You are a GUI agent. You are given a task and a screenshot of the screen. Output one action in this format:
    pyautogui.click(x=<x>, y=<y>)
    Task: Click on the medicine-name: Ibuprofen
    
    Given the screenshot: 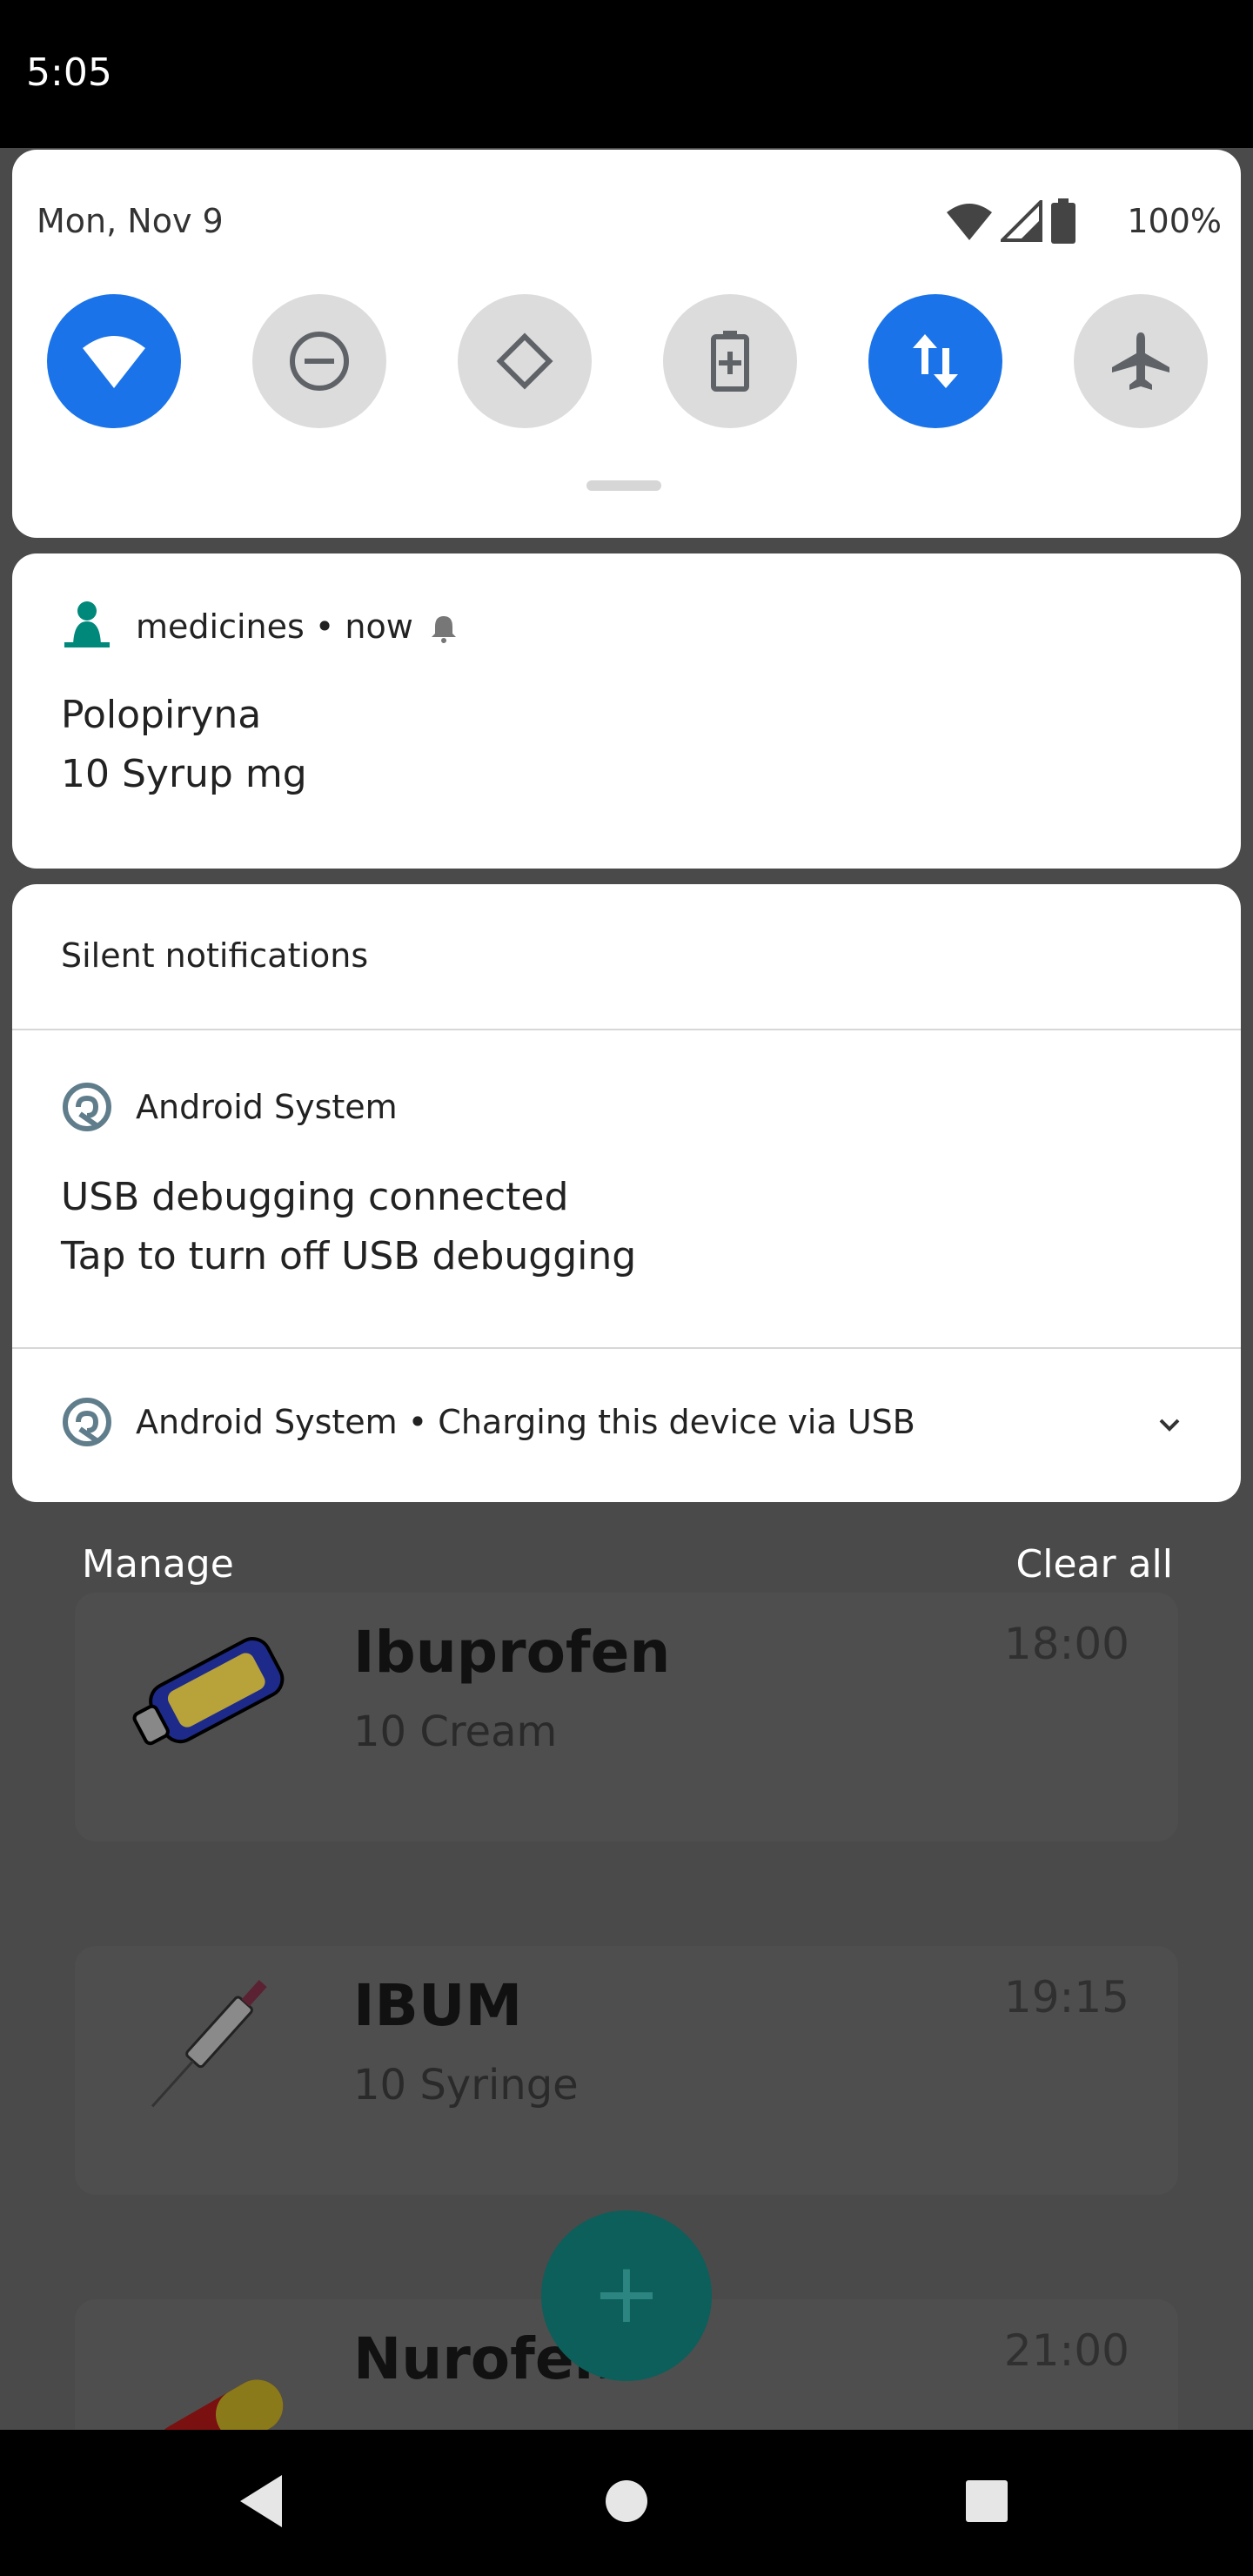 What is the action you would take?
    pyautogui.click(x=512, y=1652)
    